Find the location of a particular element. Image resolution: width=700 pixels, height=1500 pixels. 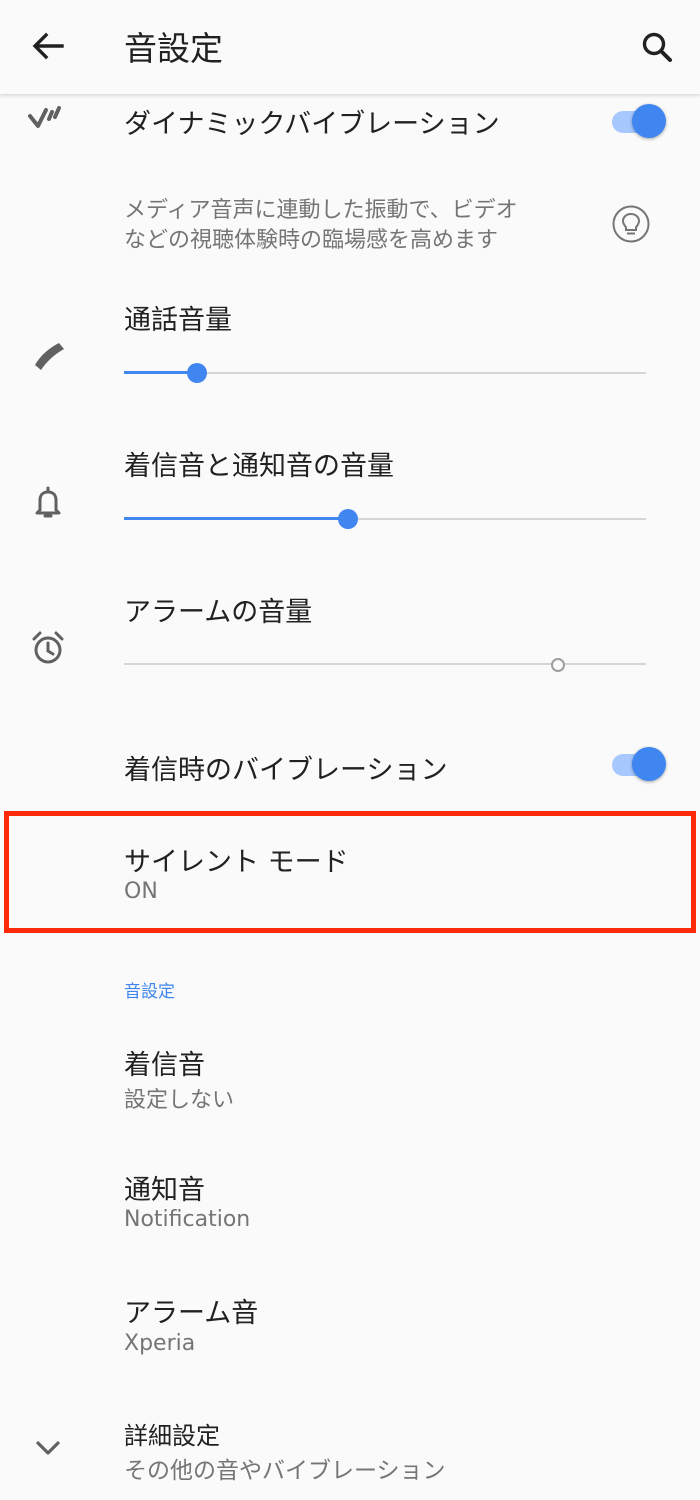

advanced-title: 詳細設定 is located at coordinates (172, 1436).